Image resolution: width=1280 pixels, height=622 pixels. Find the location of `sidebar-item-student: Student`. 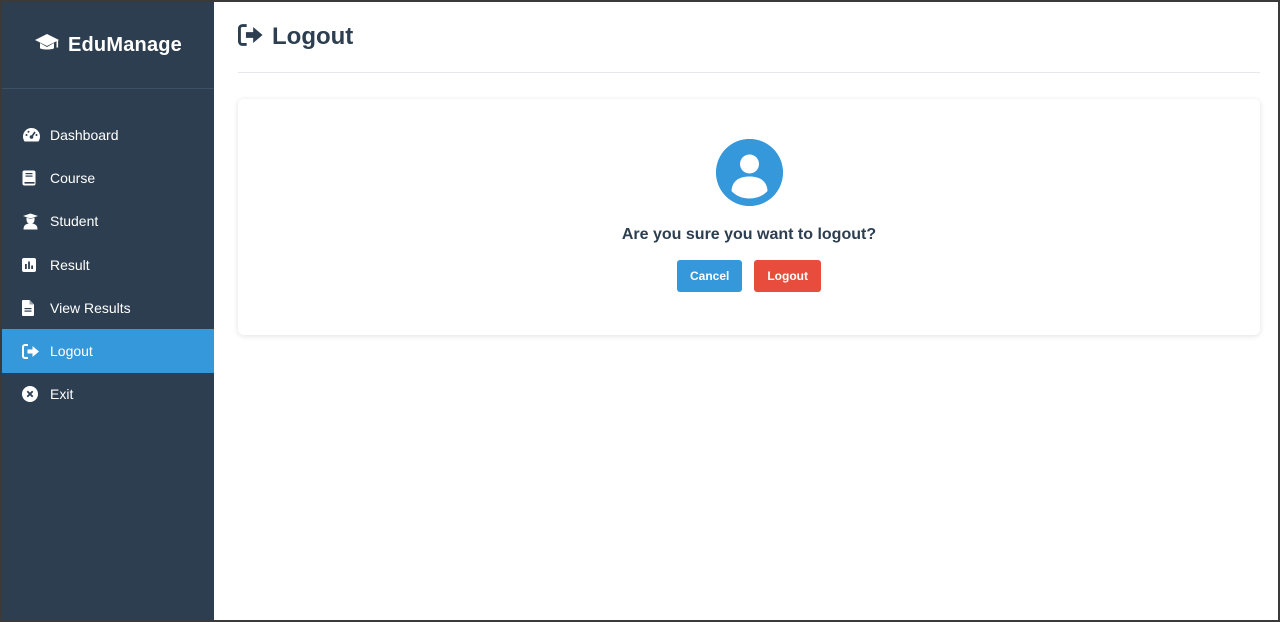

sidebar-item-student: Student is located at coordinates (108, 221).